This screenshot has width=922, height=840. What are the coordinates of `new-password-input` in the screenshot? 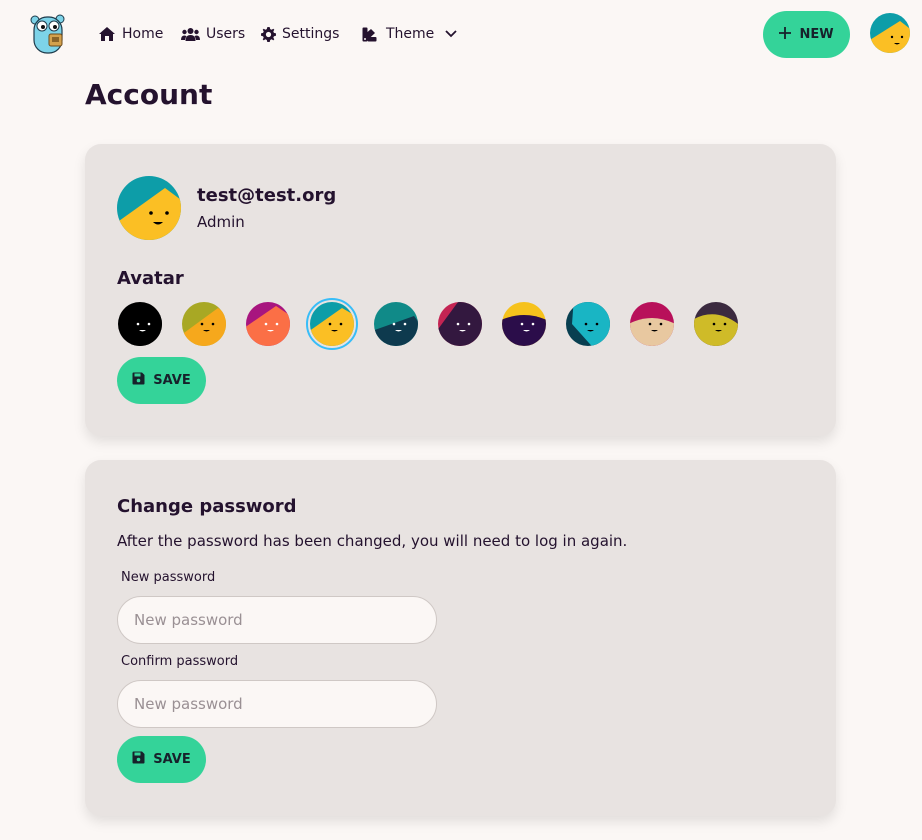 It's located at (277, 620).